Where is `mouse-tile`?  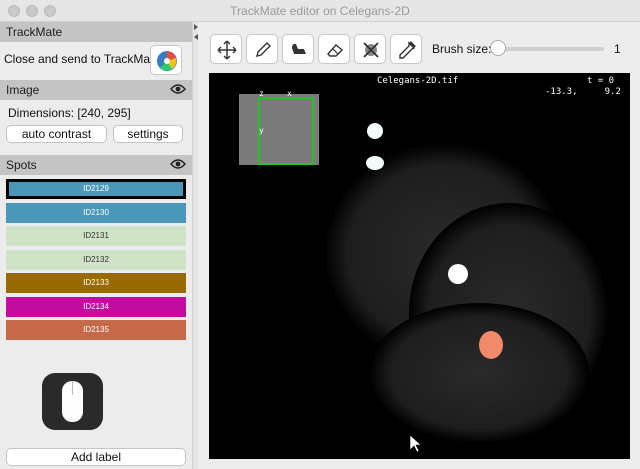 mouse-tile is located at coordinates (72, 401).